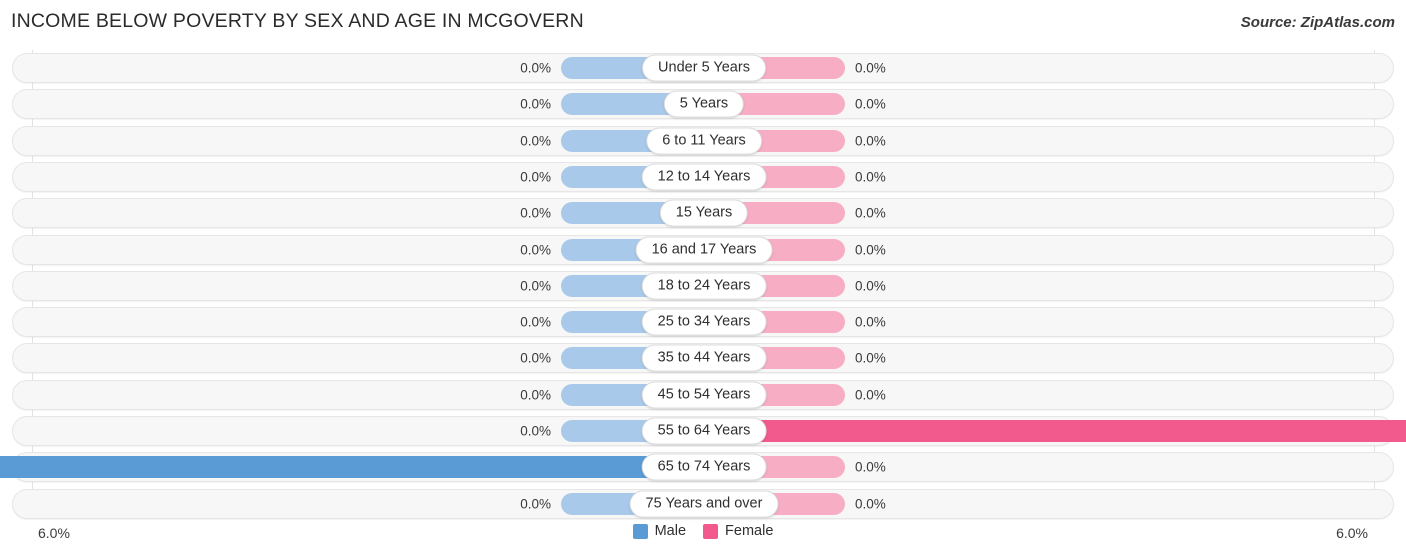  What do you see at coordinates (351, 467) in the screenshot?
I see `bar-male: 5.1%` at bounding box center [351, 467].